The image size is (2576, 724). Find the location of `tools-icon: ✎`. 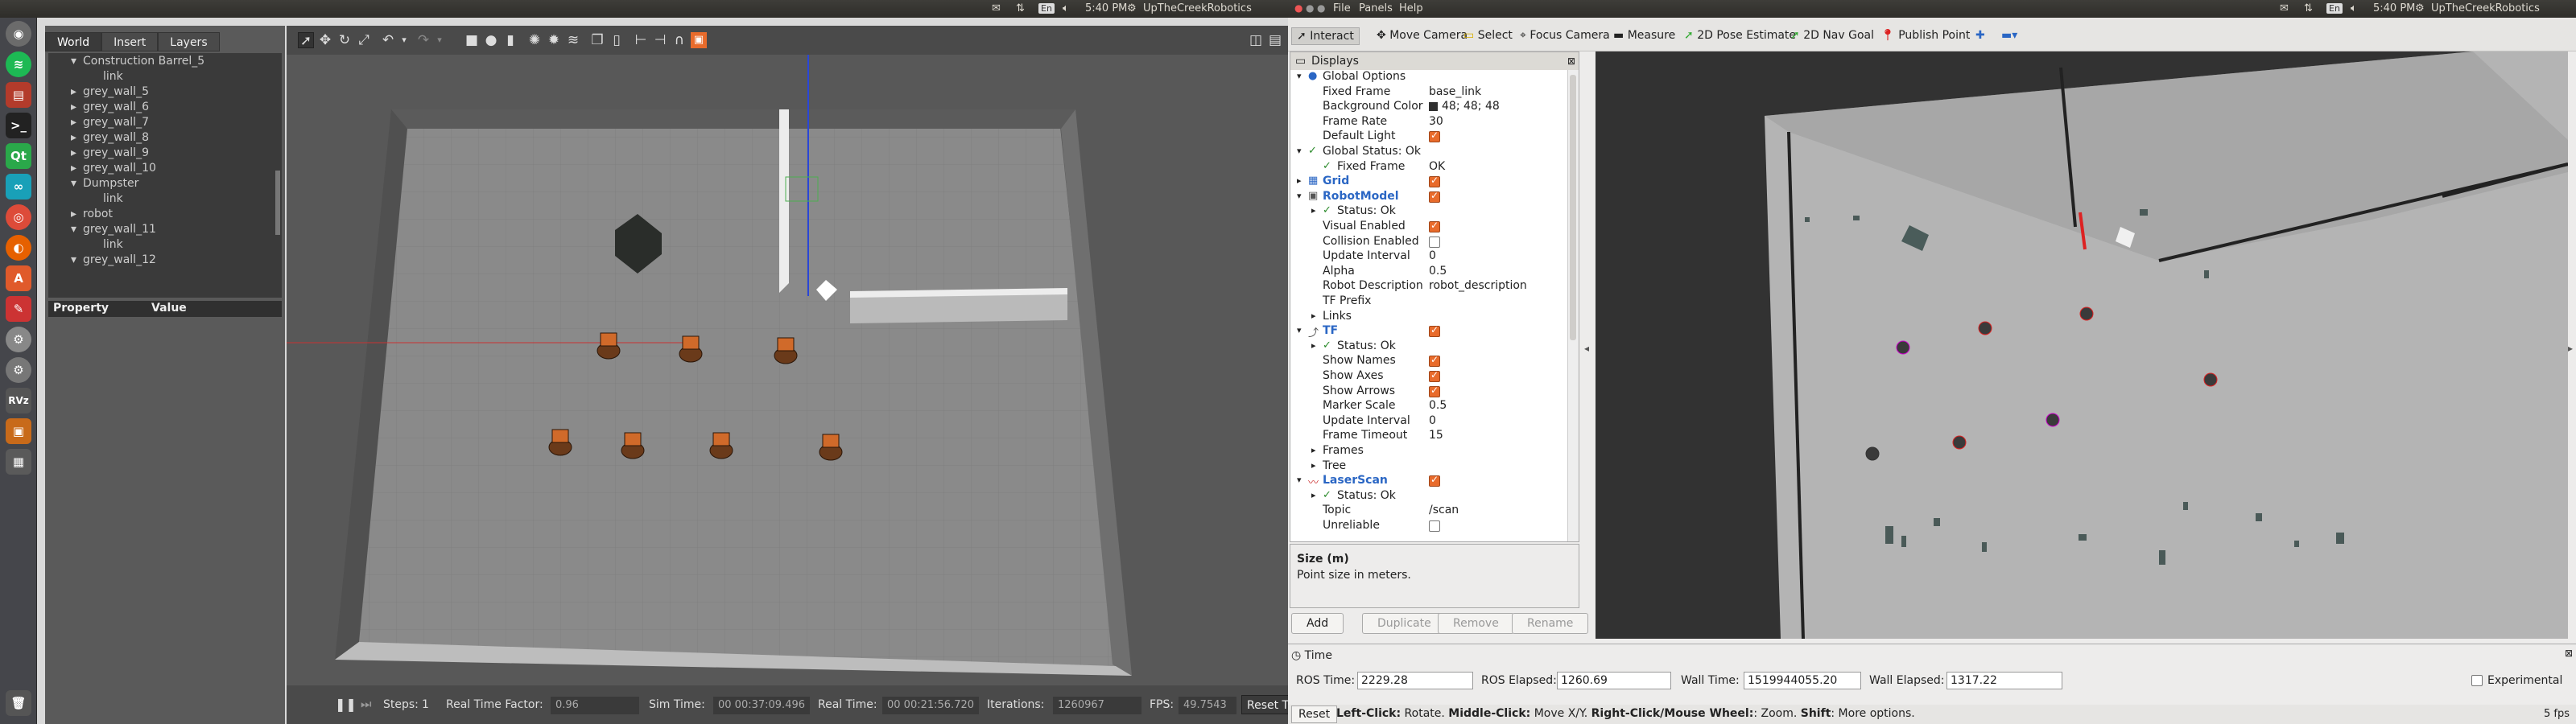

tools-icon: ✎ is located at coordinates (18, 309).